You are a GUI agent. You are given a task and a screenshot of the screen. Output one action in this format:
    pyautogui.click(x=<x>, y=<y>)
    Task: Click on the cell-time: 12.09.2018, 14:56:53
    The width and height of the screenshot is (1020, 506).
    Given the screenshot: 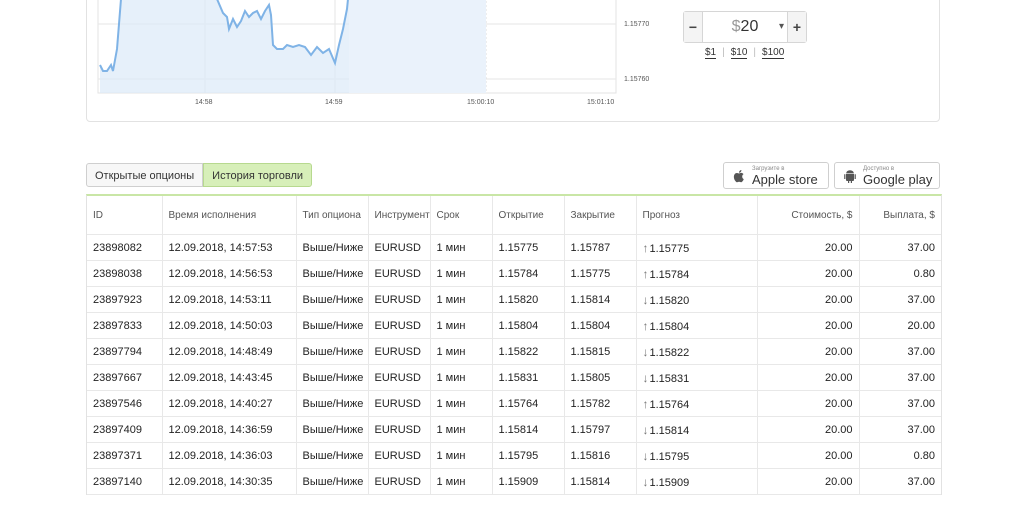 What is the action you would take?
    pyautogui.click(x=229, y=273)
    